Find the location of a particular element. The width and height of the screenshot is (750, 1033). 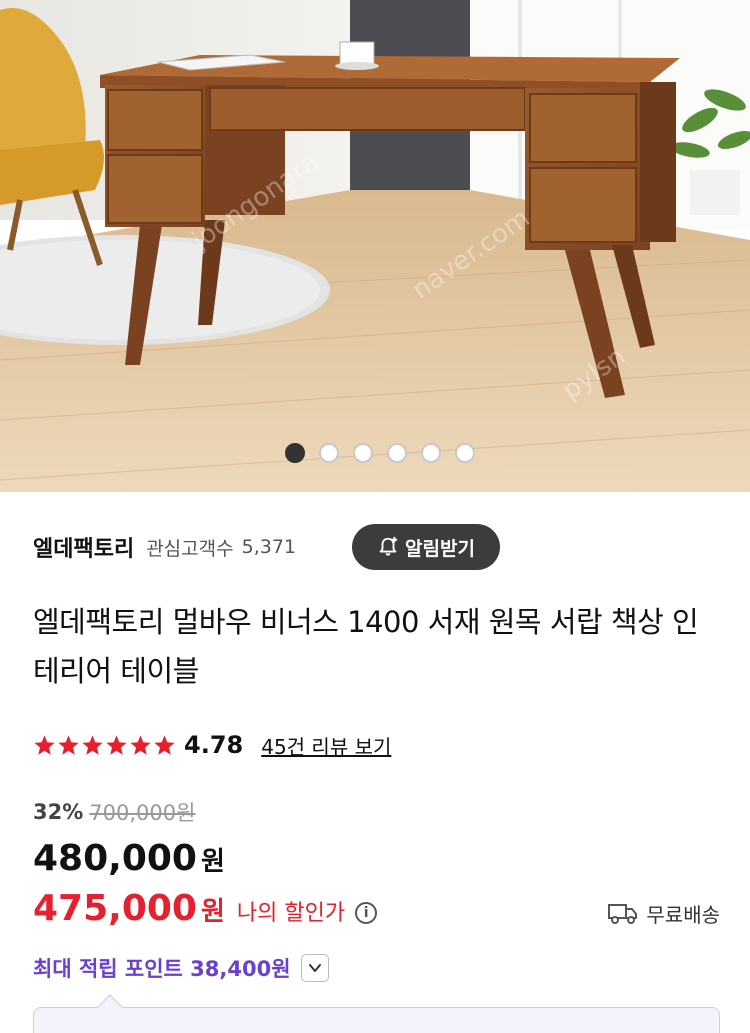

fans-label: 관심고객수 is located at coordinates (190, 548).